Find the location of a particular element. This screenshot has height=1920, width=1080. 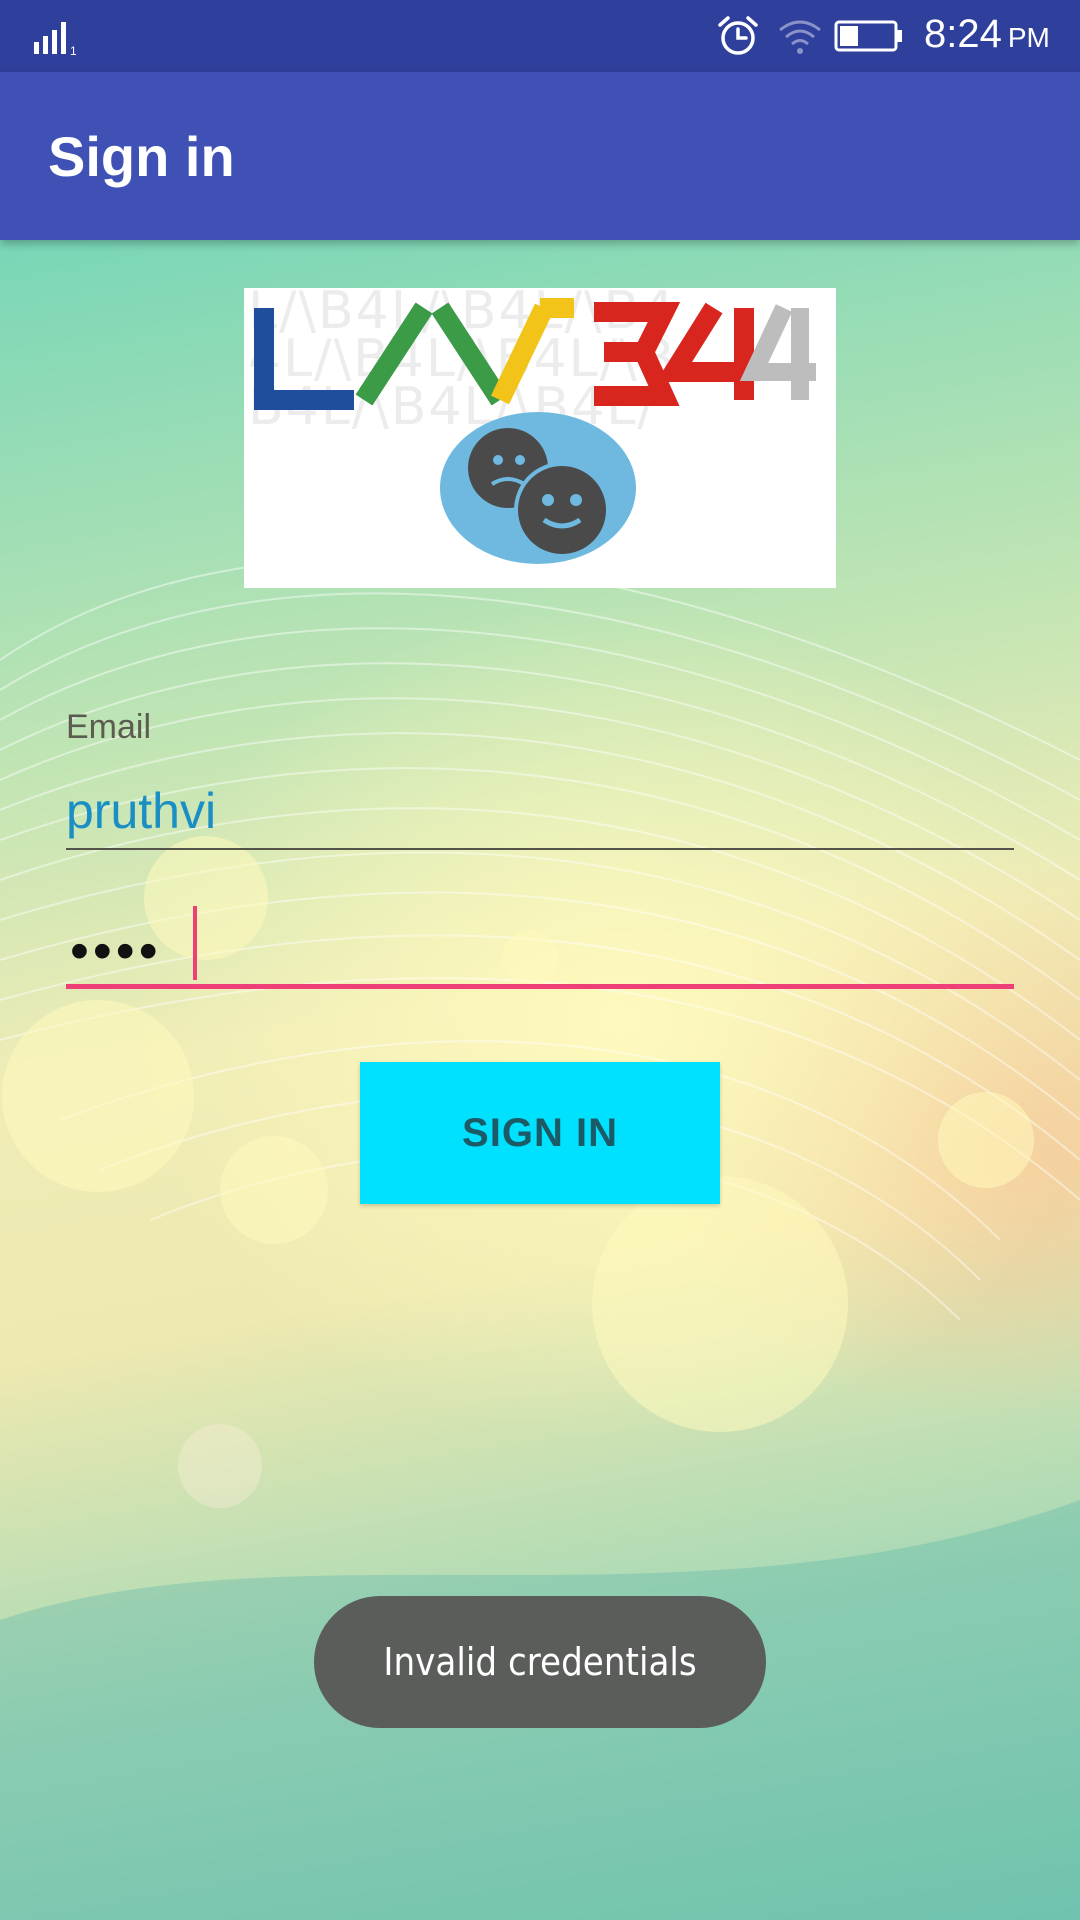

app-bar: Sign in is located at coordinates (540, 156).